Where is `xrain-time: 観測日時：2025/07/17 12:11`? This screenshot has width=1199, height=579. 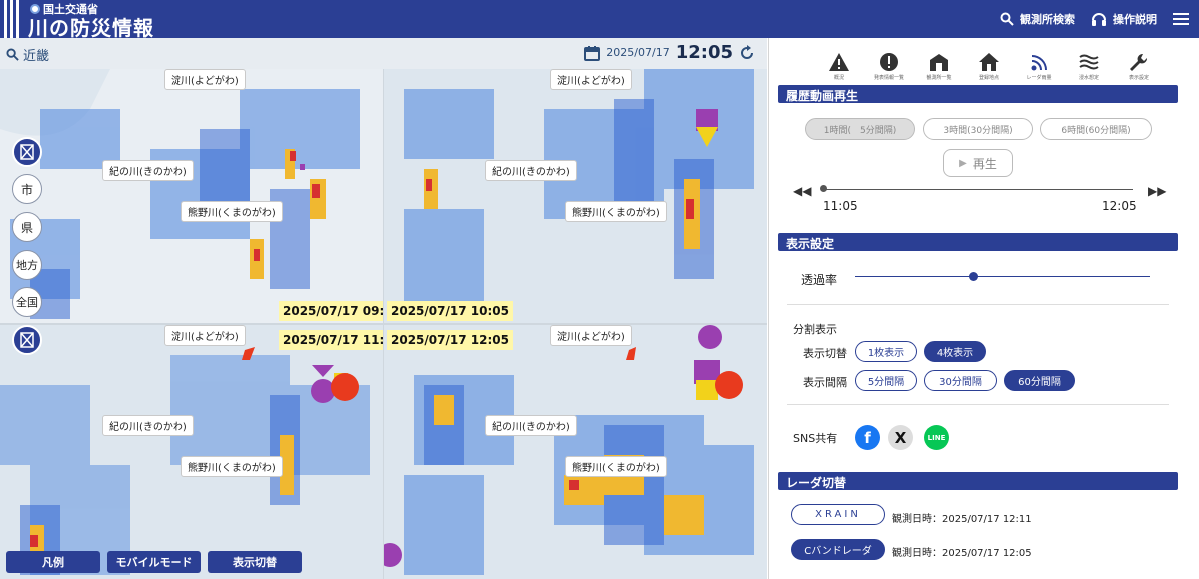 xrain-time: 観測日時：2025/07/17 12:11 is located at coordinates (962, 519).